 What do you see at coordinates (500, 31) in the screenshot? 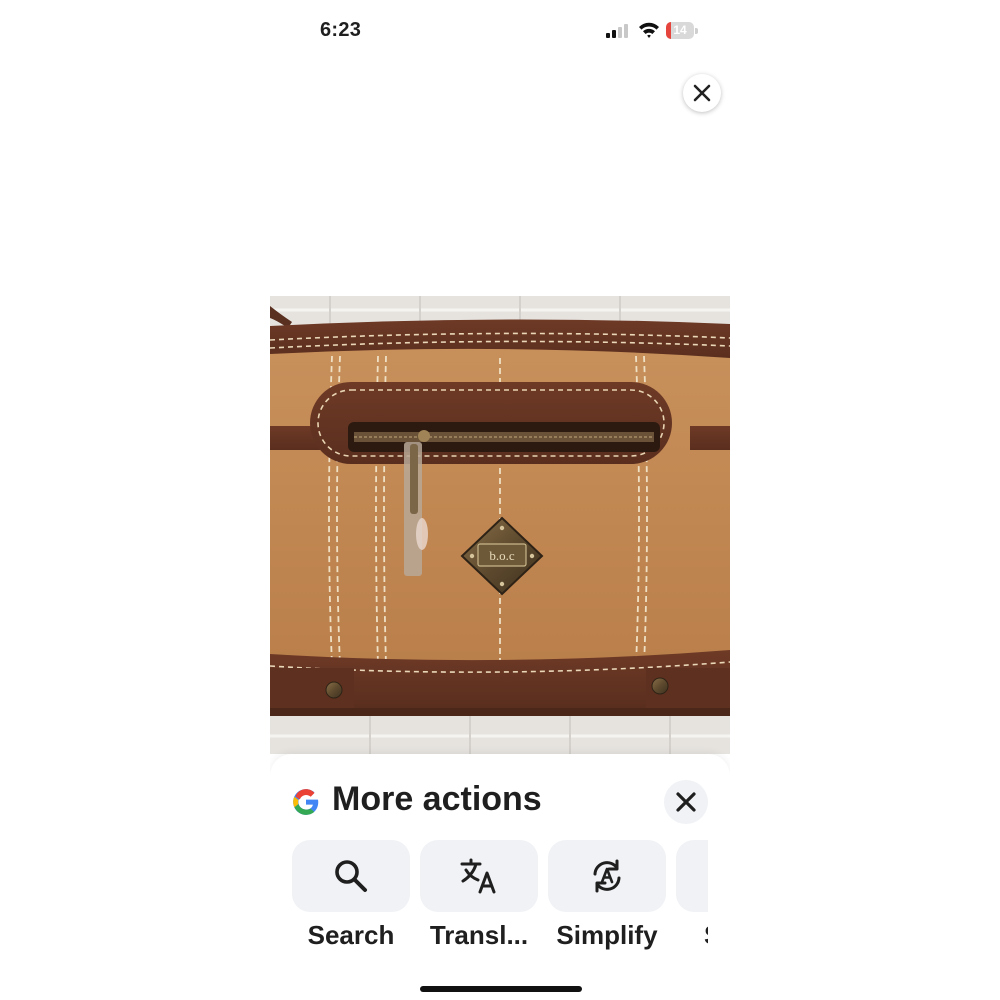
I see `status-bar: 6:23 14` at bounding box center [500, 31].